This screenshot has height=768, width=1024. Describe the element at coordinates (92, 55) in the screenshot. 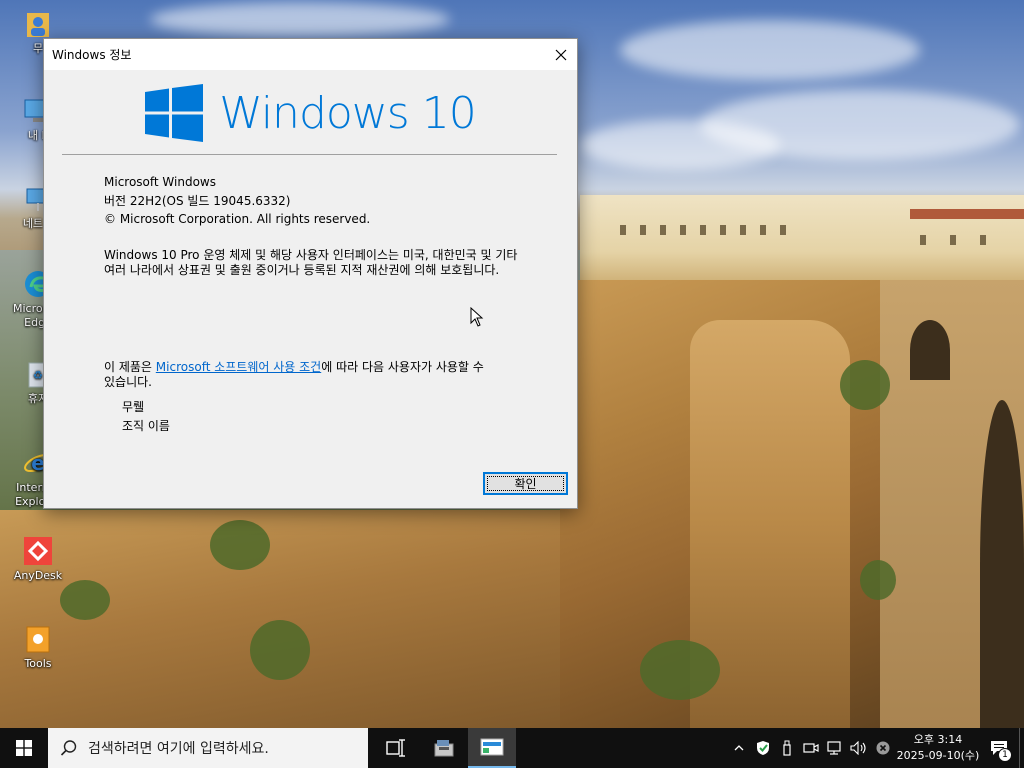

I see `dialog-title: Windows 정보` at that location.